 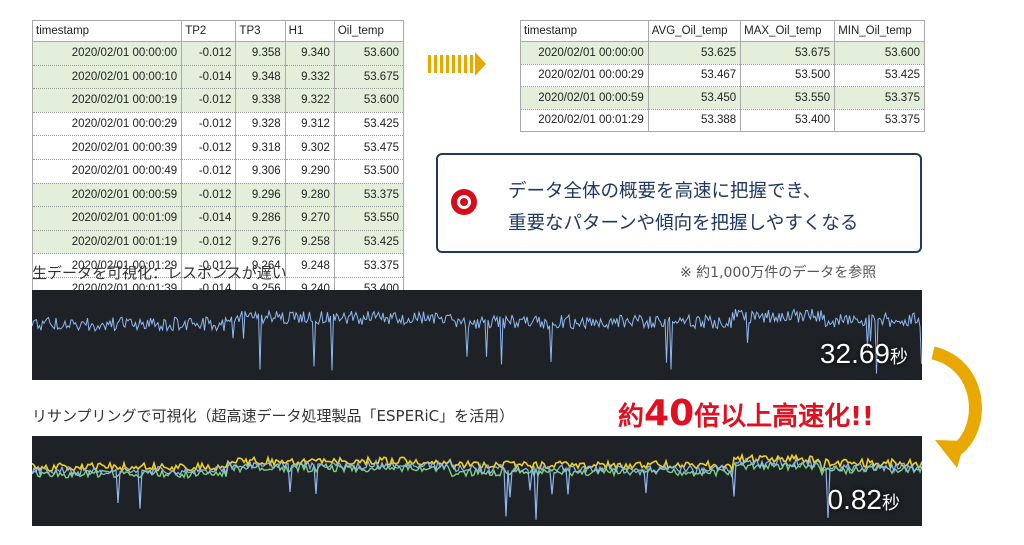 I want to click on resampled-column-header: AVG_Oil_temp, so click(x=694, y=31).